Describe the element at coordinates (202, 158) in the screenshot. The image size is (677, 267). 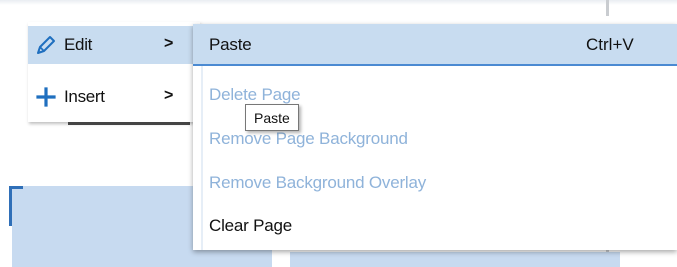
I see `submenu-gutter` at that location.